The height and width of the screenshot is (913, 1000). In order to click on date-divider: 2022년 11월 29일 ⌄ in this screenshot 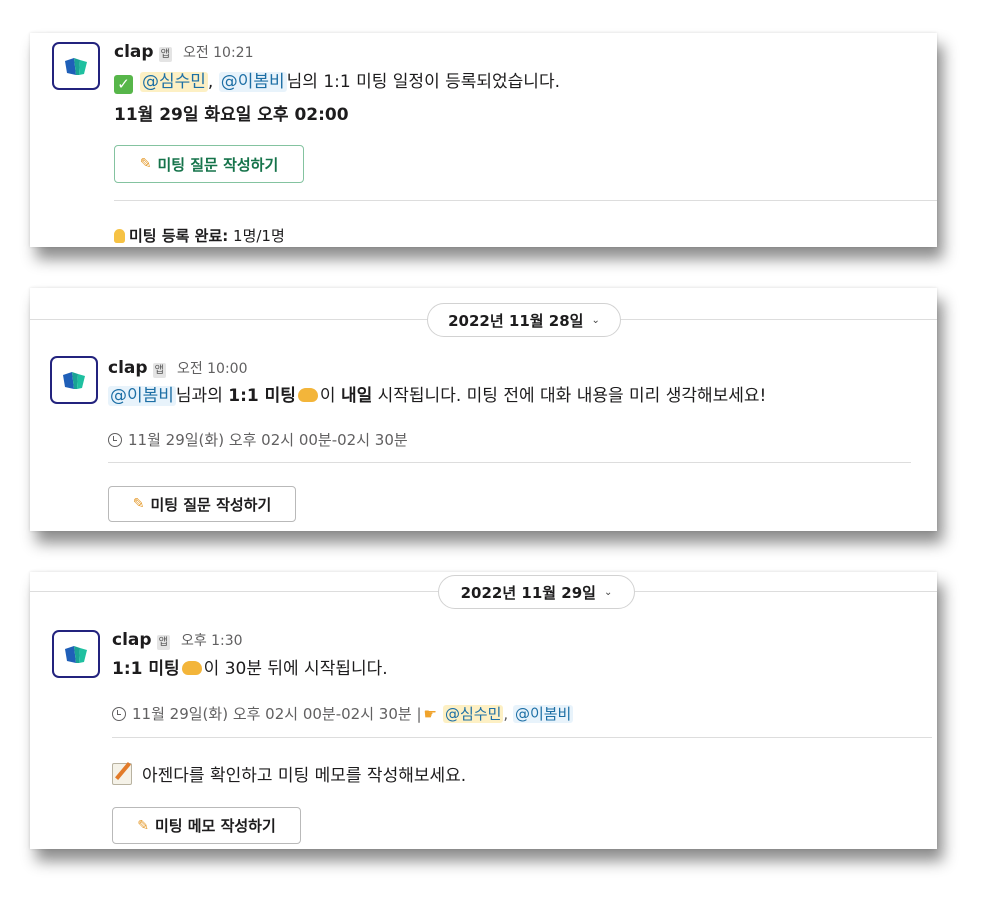, I will do `click(536, 592)`.